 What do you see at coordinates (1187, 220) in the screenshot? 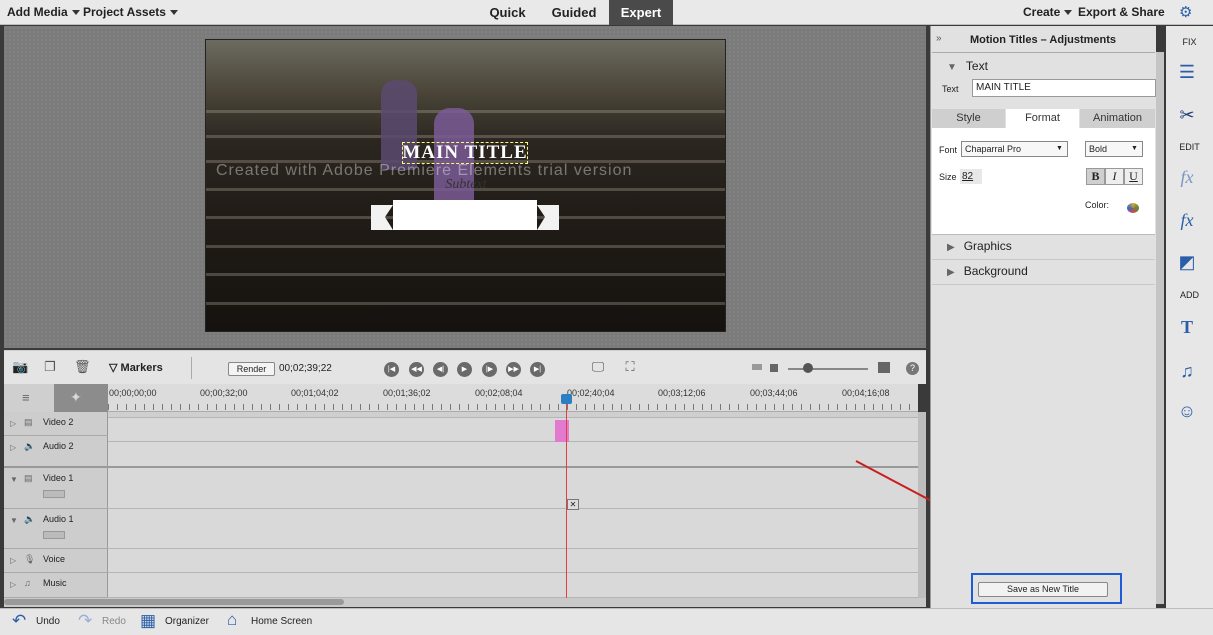
I see `effects-icon: fx` at bounding box center [1187, 220].